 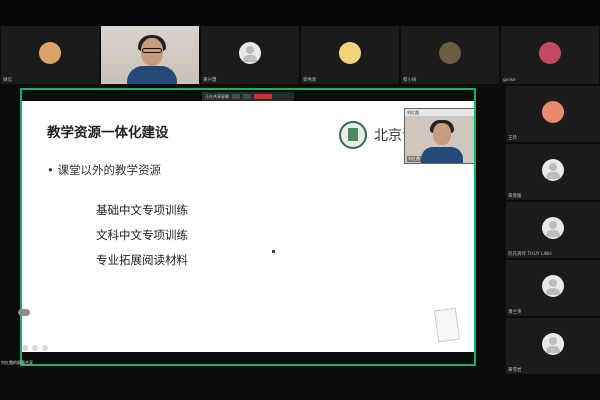 What do you see at coordinates (263, 96) in the screenshot?
I see `stop-share-button` at bounding box center [263, 96].